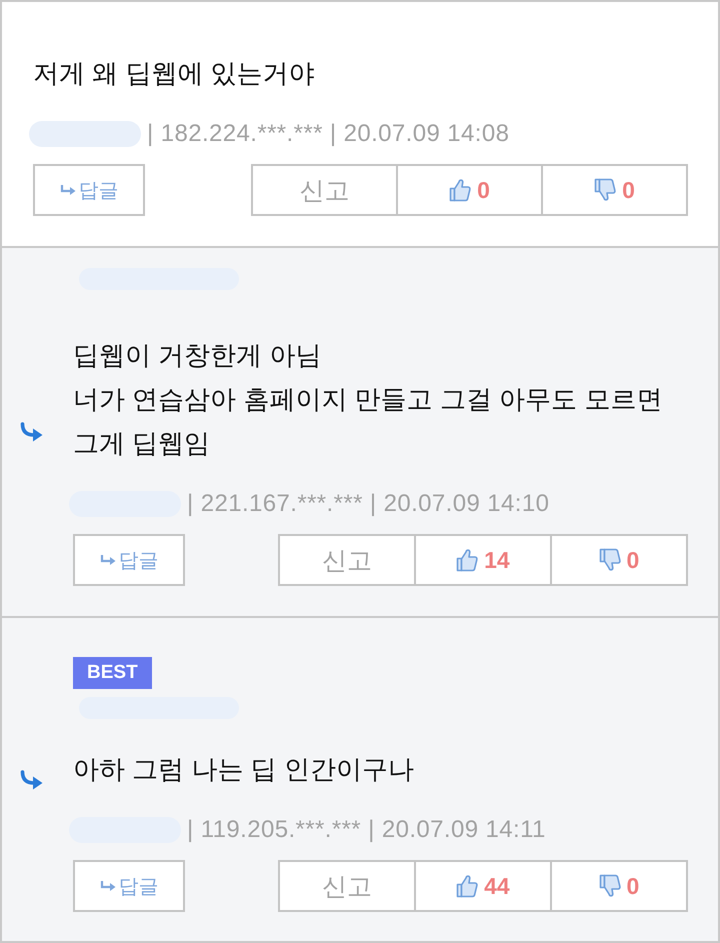 The width and height of the screenshot is (720, 943). I want to click on comment-meta: | 221.167.***.*** | 20.07.09 14:10, so click(368, 504).